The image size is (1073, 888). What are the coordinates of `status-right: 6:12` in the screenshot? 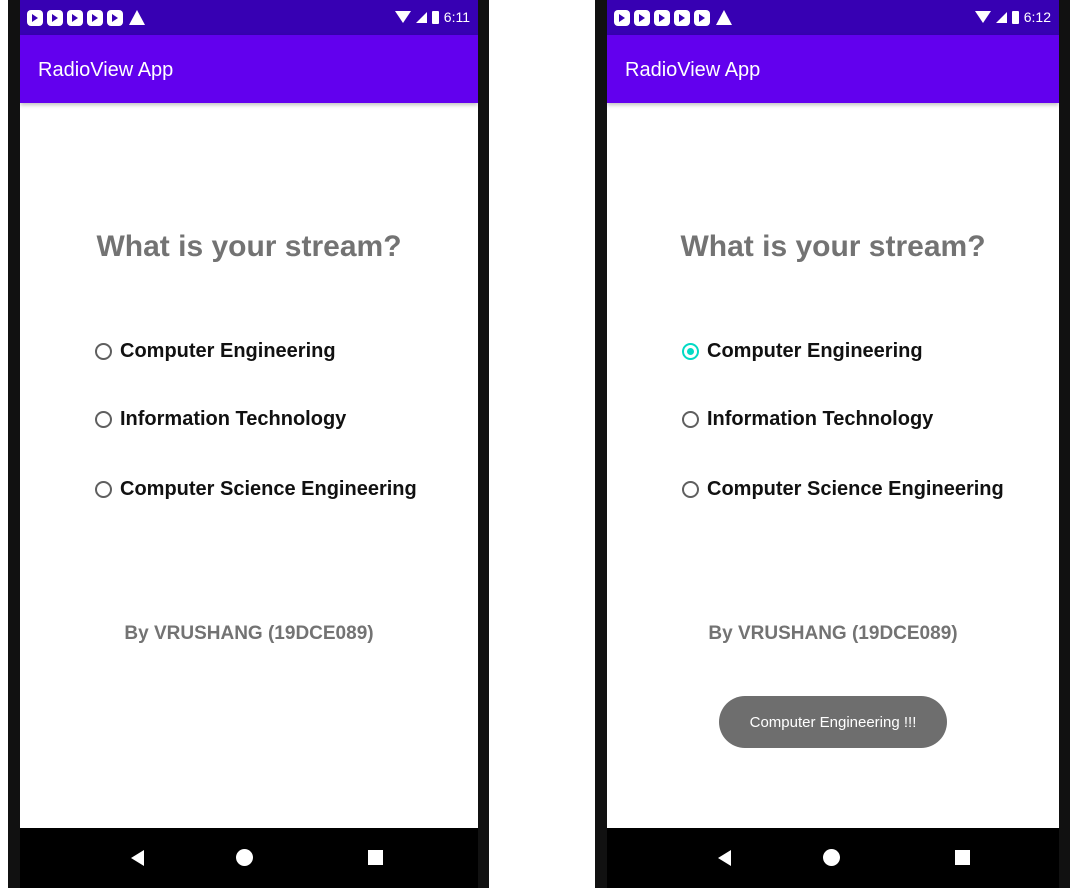 It's located at (1012, 17).